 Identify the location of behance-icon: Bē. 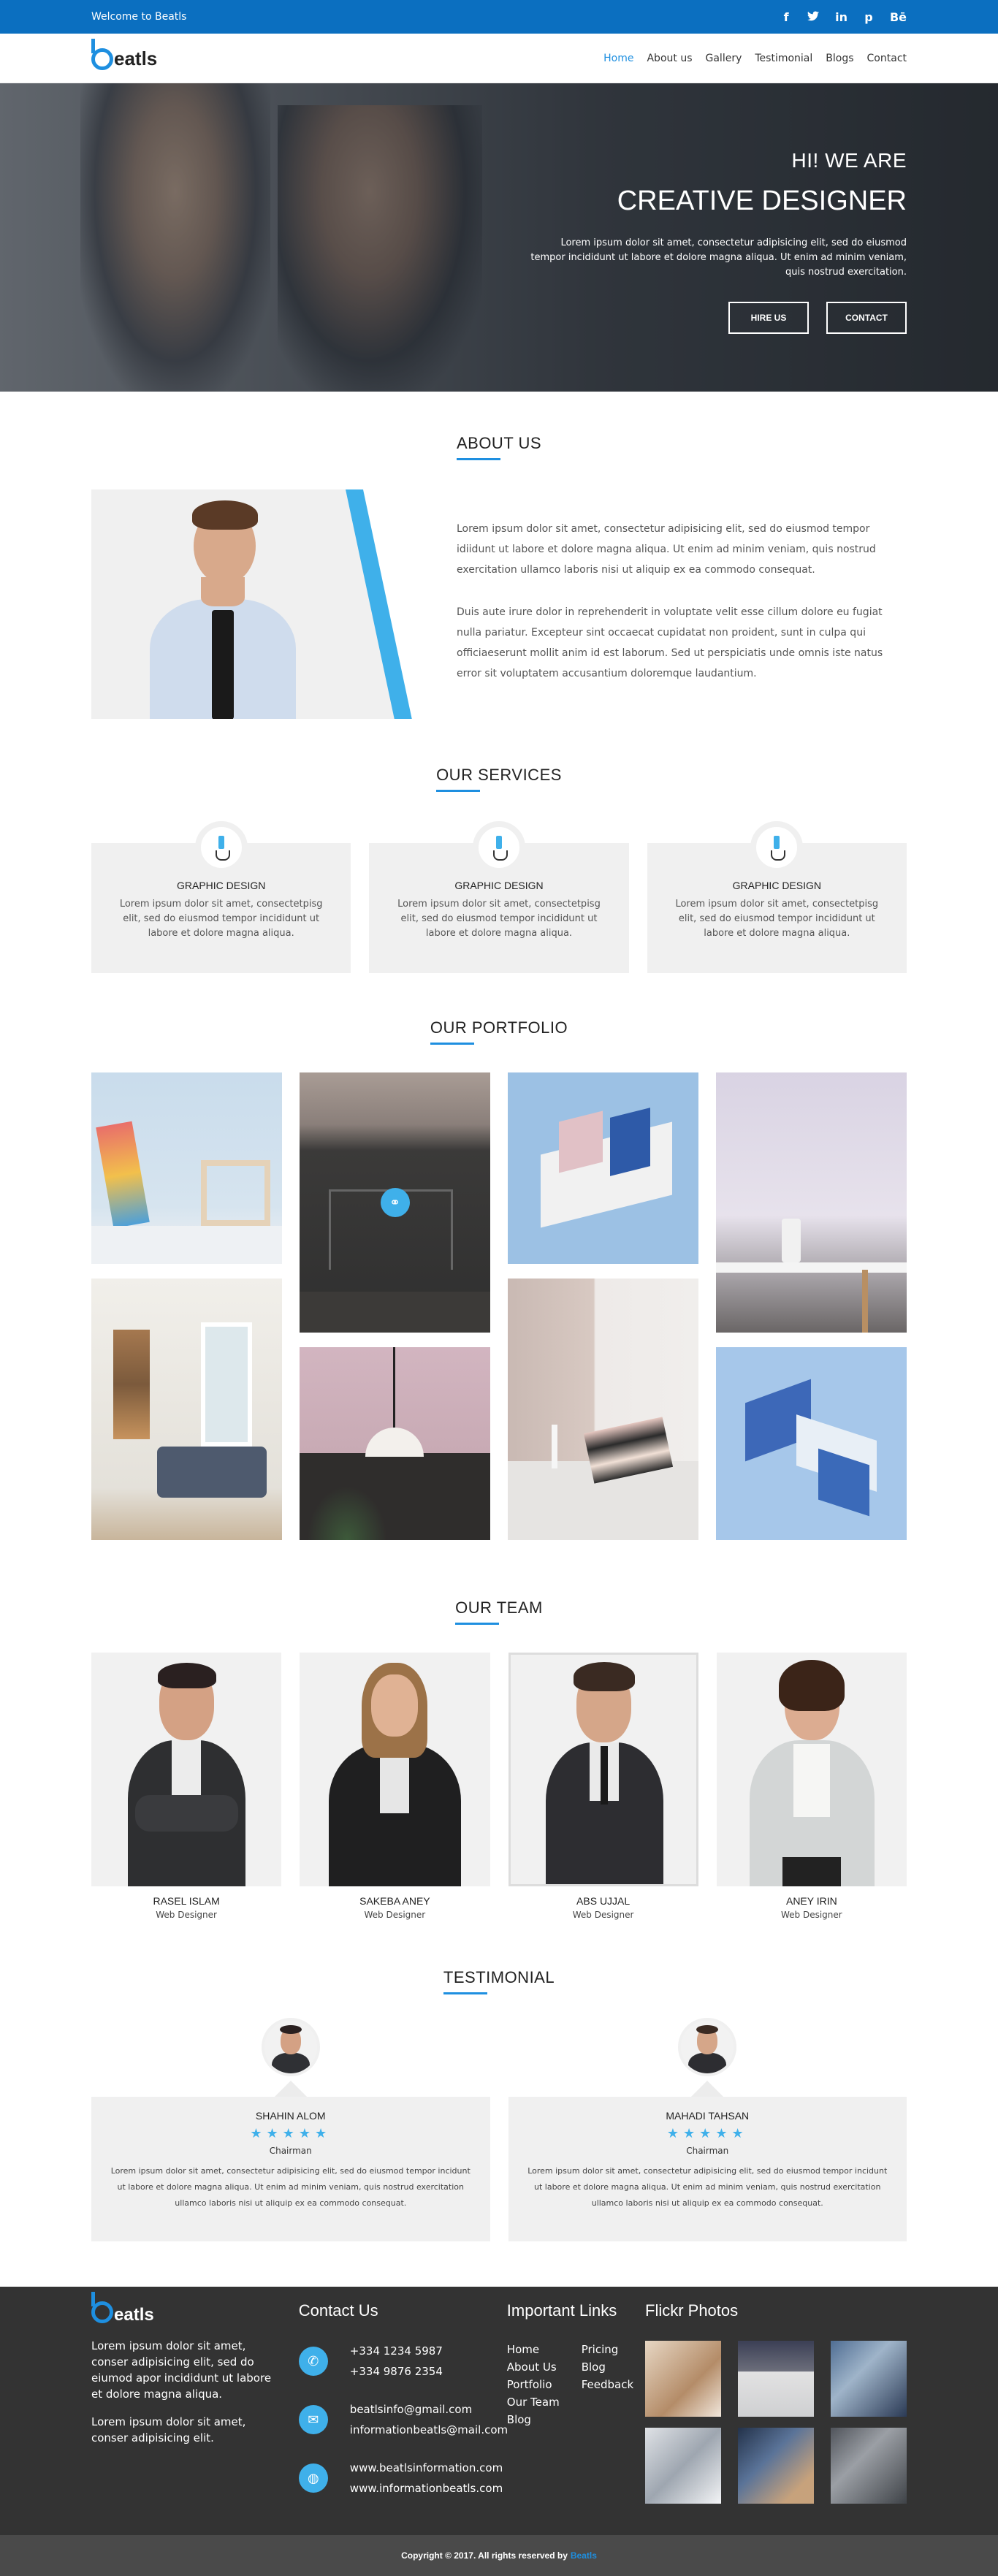
(898, 17).